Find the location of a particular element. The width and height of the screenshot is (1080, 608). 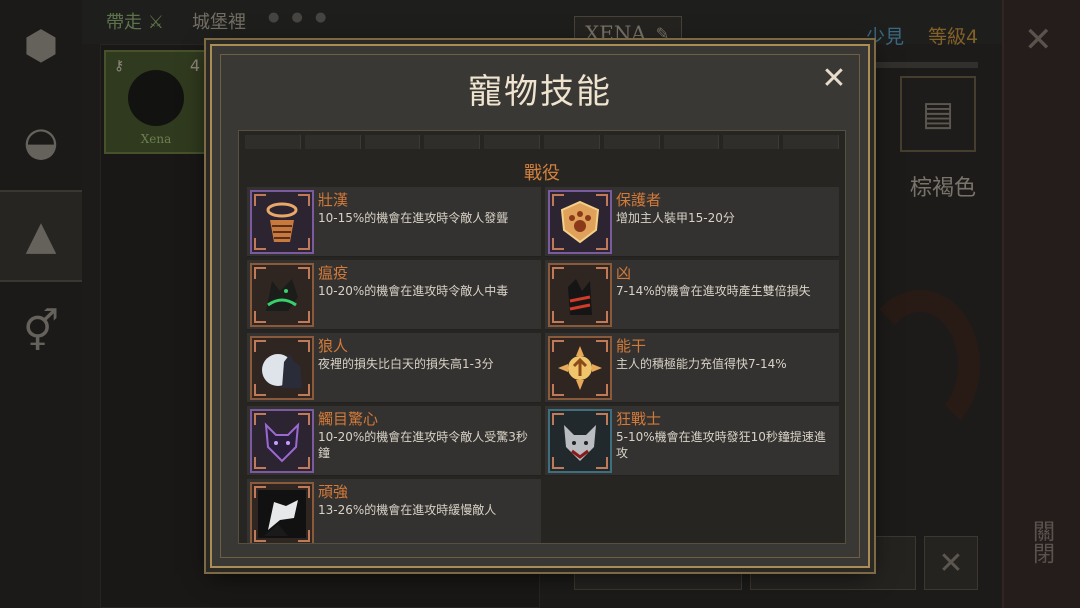

skill-desc: 夜裡的損失比白天的損失高1-3分 is located at coordinates (406, 364).